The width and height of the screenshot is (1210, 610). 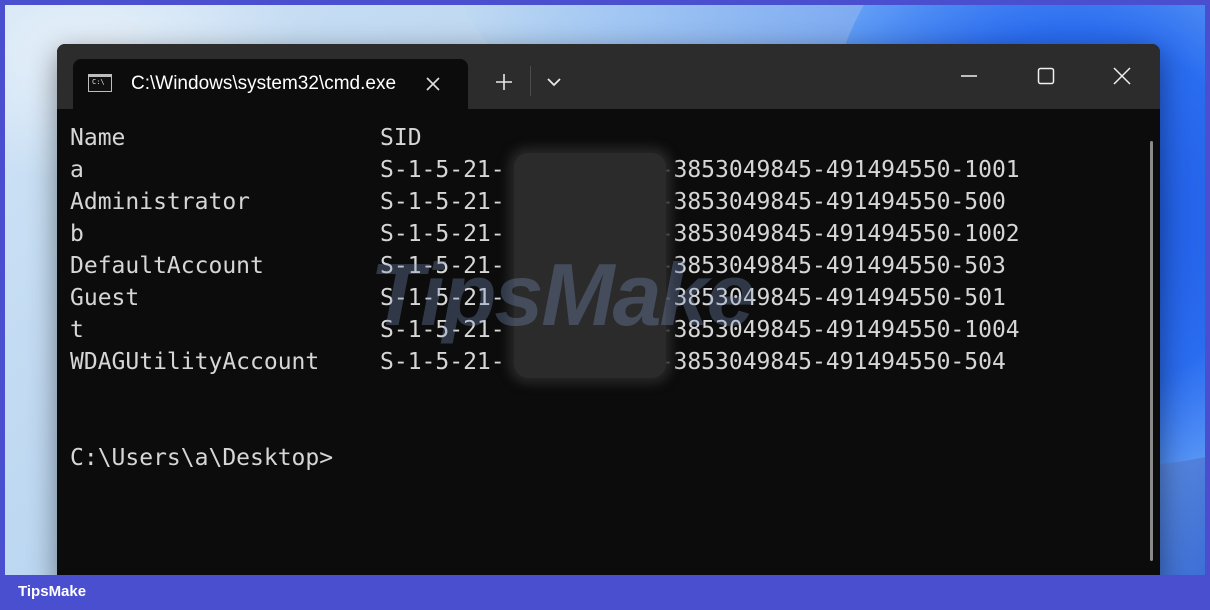 I want to click on sid-suffix: -3853049845-491494550-500, so click(x=832, y=202).